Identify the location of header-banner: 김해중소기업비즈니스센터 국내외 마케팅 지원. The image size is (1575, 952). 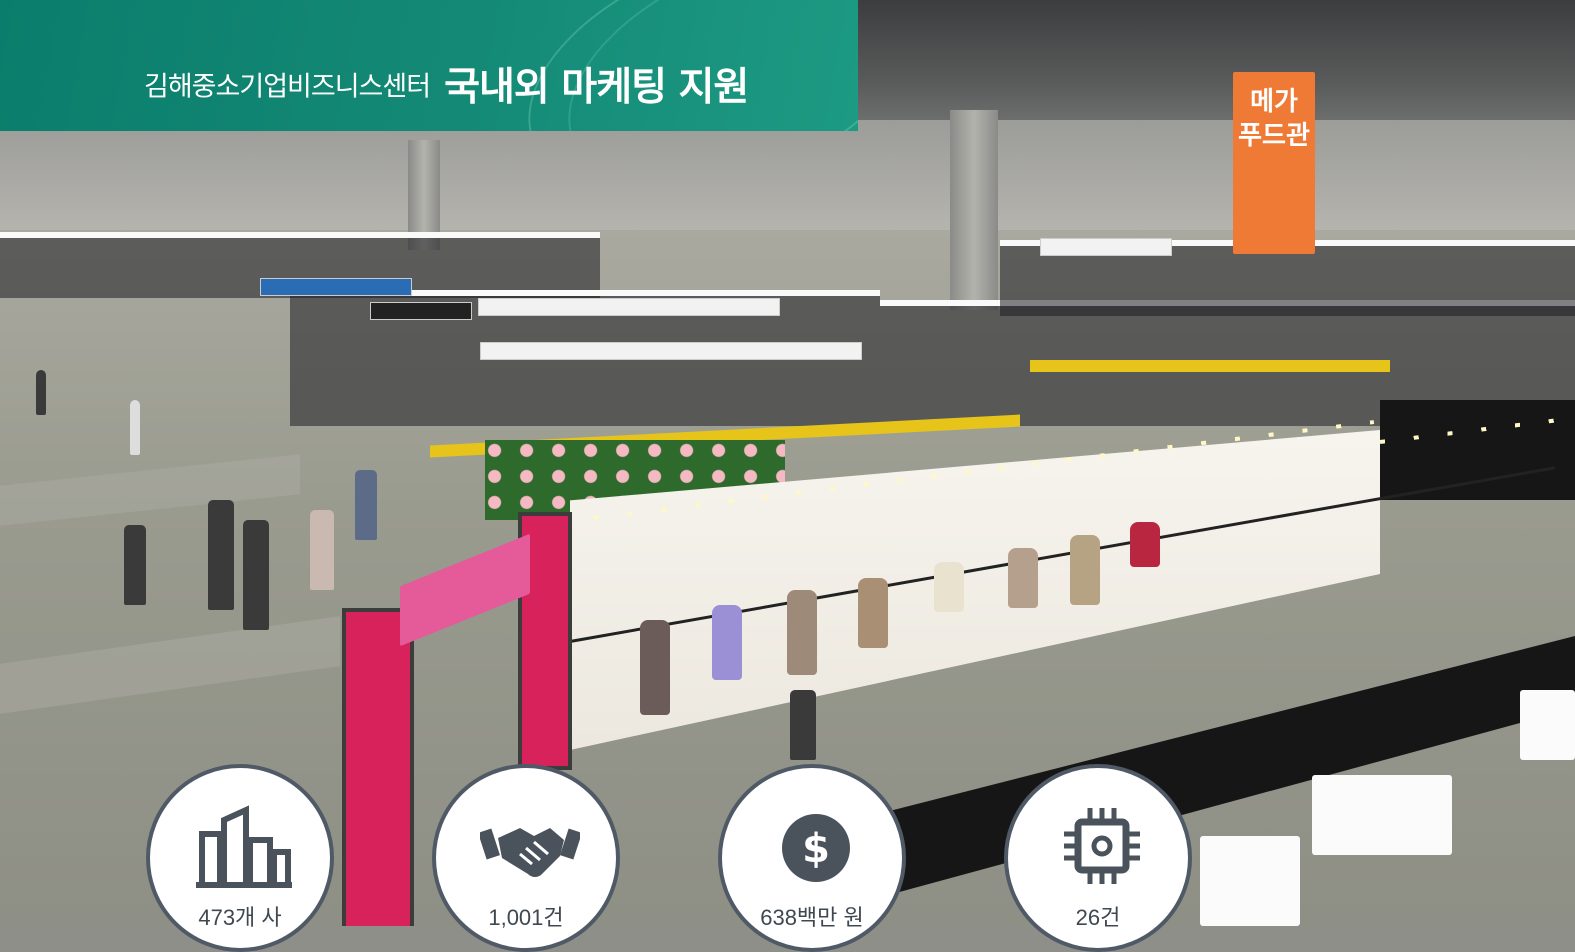
(429, 65).